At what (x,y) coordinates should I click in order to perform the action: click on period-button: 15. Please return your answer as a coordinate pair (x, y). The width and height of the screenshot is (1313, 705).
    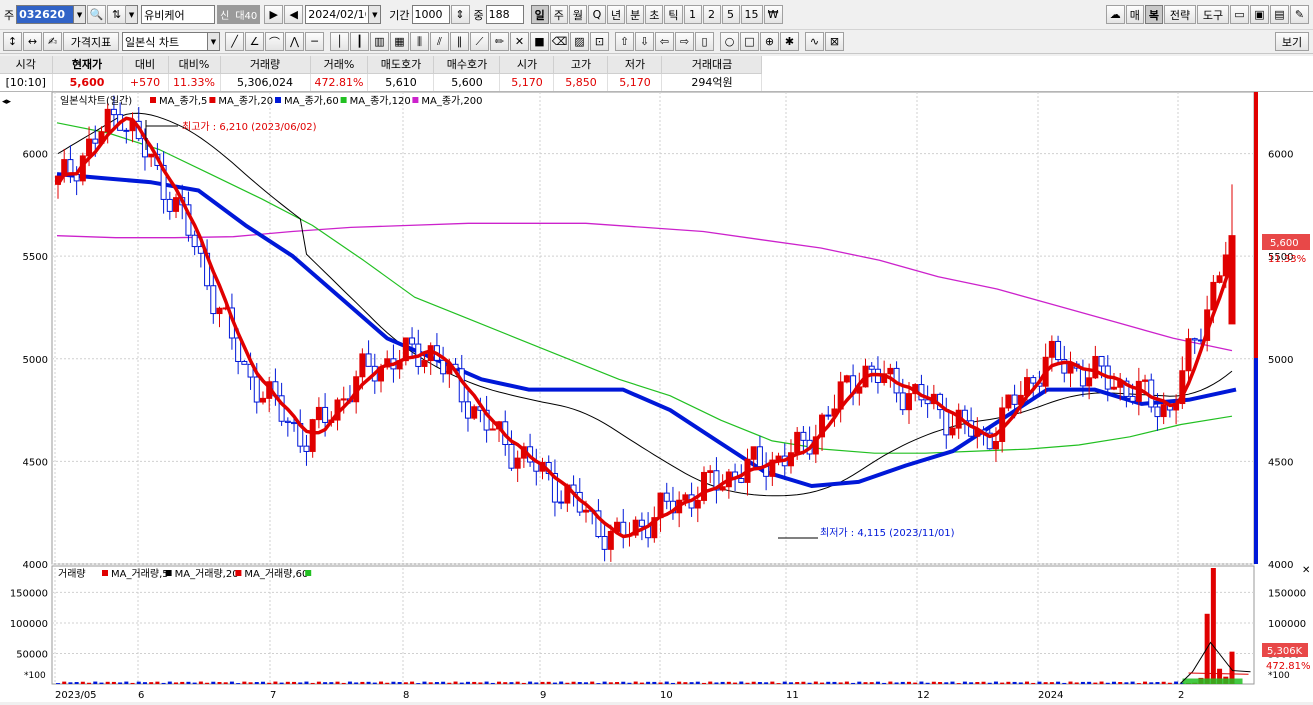
    Looking at the image, I should click on (751, 14).